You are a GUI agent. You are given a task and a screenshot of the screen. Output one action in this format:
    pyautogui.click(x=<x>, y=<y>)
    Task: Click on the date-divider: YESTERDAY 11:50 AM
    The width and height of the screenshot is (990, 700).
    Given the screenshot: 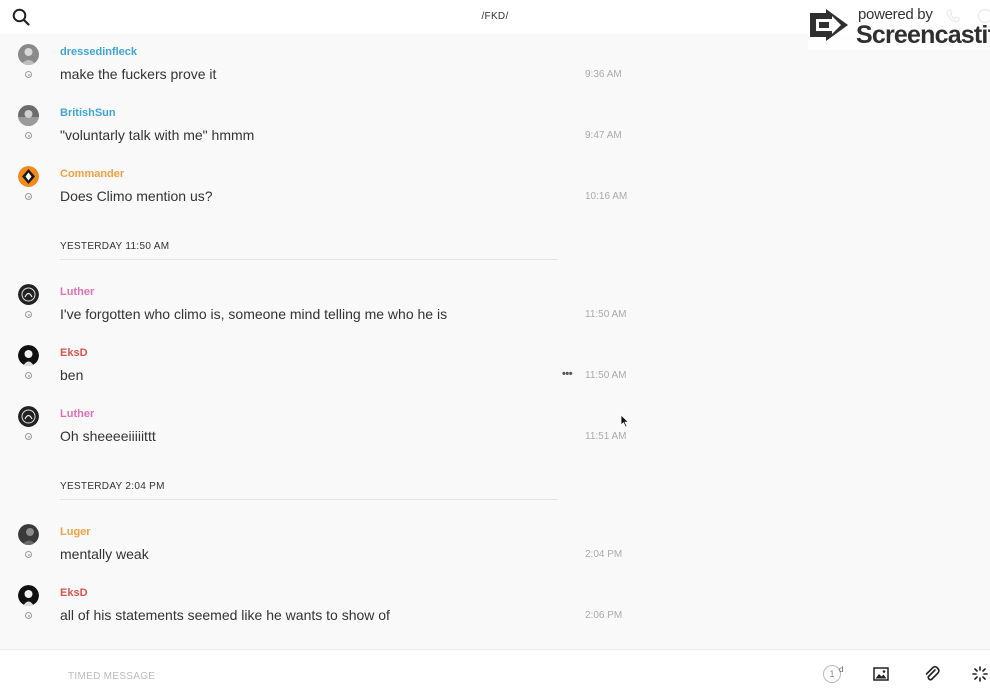 What is the action you would take?
    pyautogui.click(x=308, y=253)
    